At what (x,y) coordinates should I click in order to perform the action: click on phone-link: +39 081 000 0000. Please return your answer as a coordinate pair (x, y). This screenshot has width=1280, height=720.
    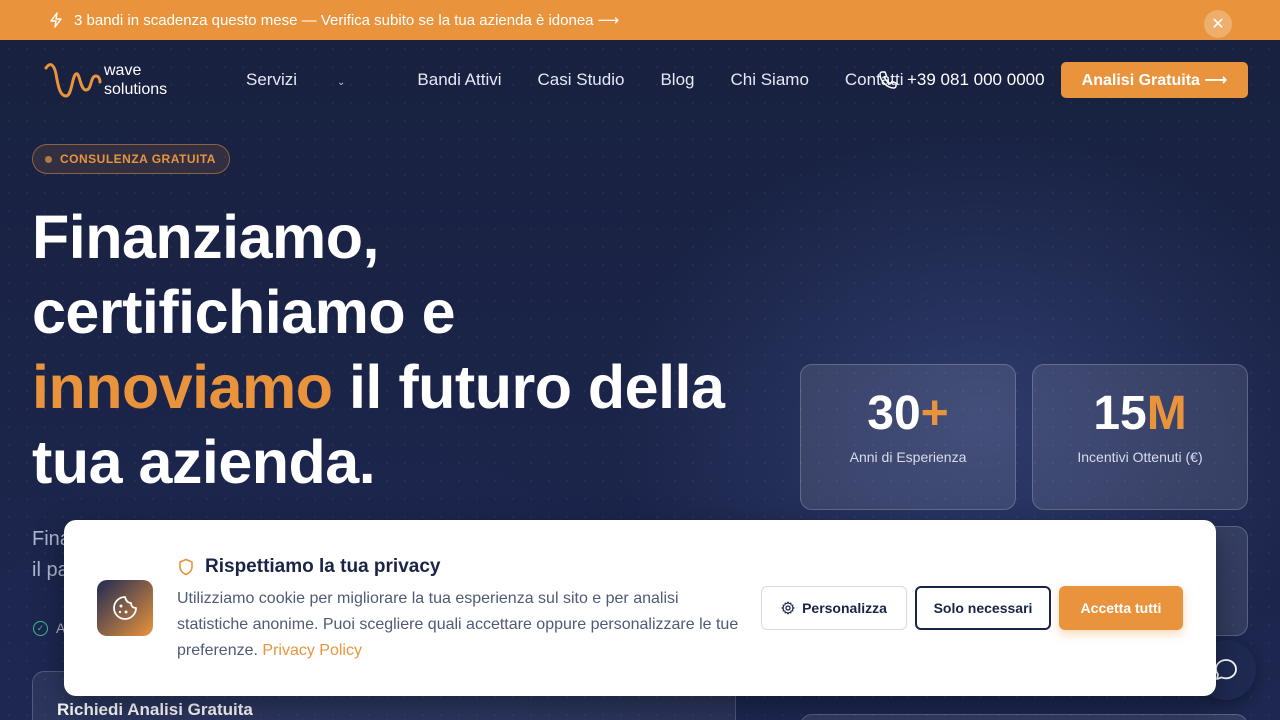
    Looking at the image, I should click on (961, 80).